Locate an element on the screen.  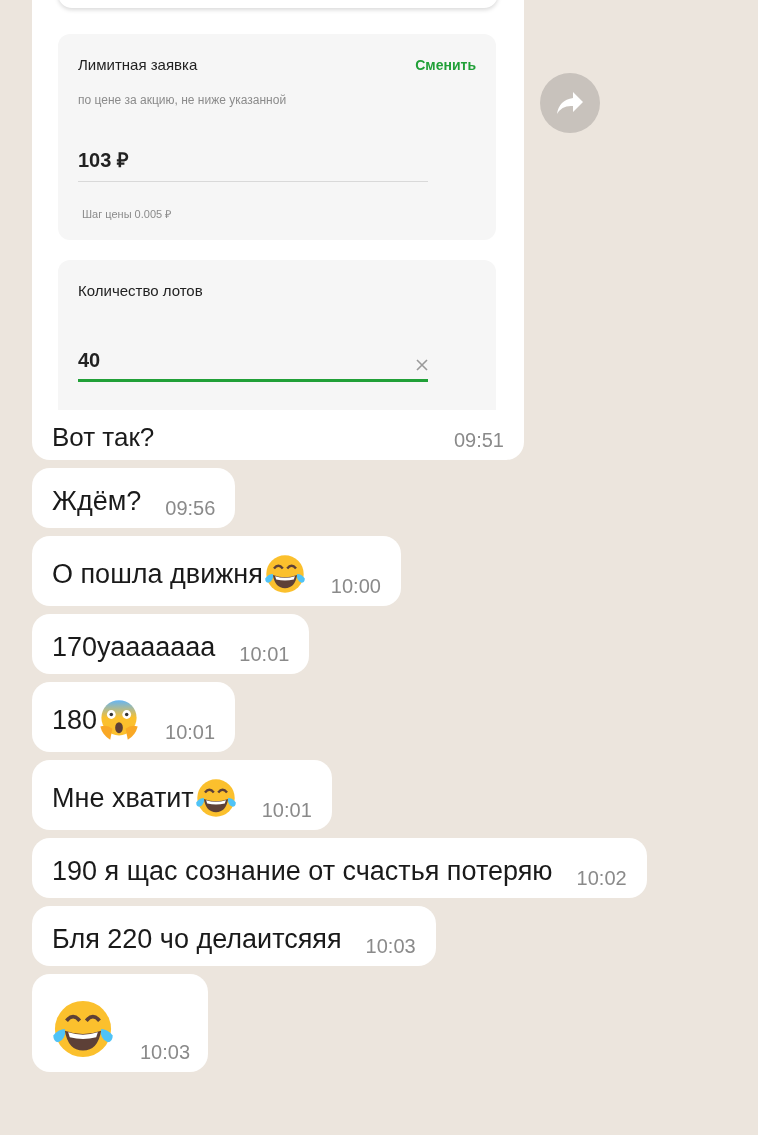
message-text: 170уааааааа is located at coordinates (134, 647).